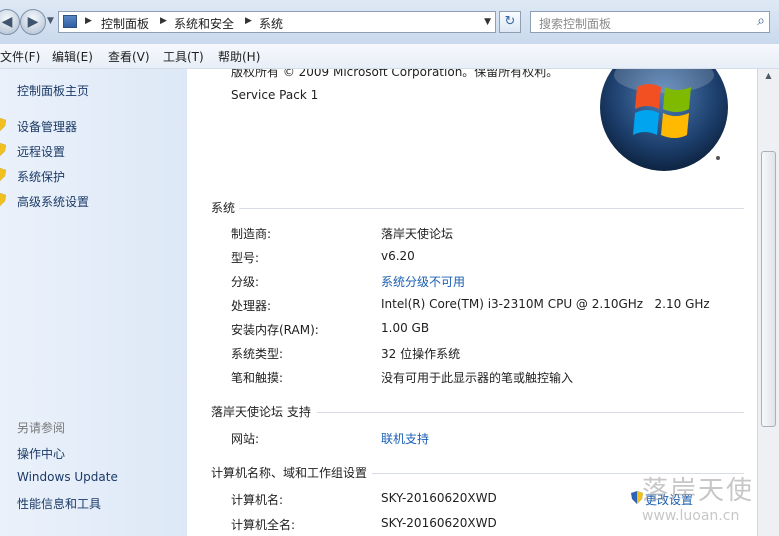 This screenshot has height=536, width=779. I want to click on windows-logo-icon, so click(664, 120).